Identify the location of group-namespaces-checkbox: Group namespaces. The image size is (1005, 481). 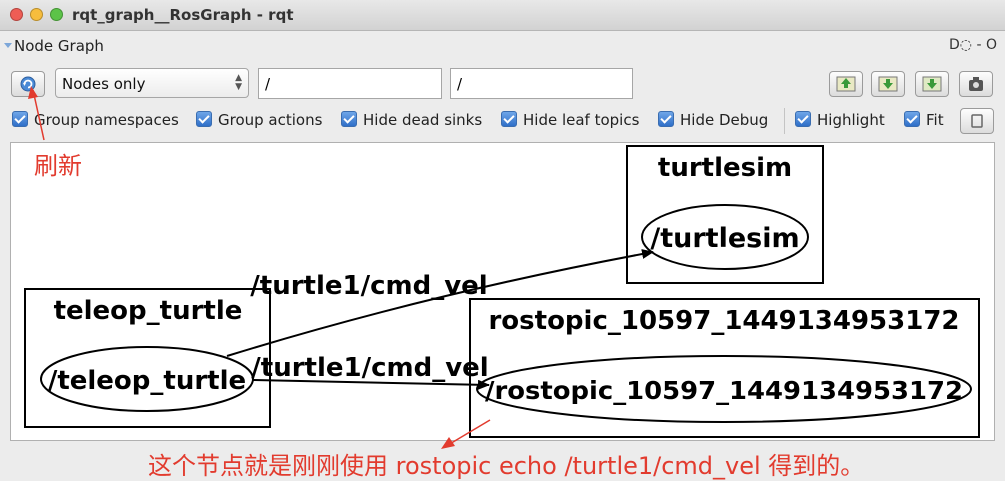
(95, 121).